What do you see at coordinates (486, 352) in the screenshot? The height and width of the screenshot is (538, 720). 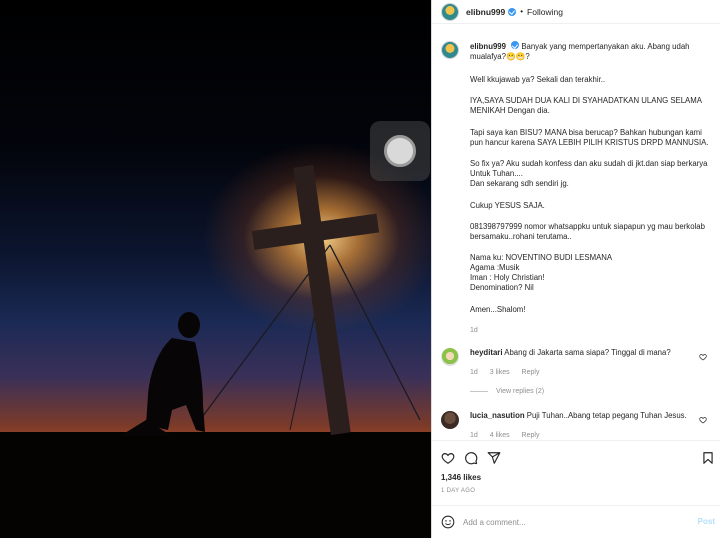 I see `comment-username: heyditari` at bounding box center [486, 352].